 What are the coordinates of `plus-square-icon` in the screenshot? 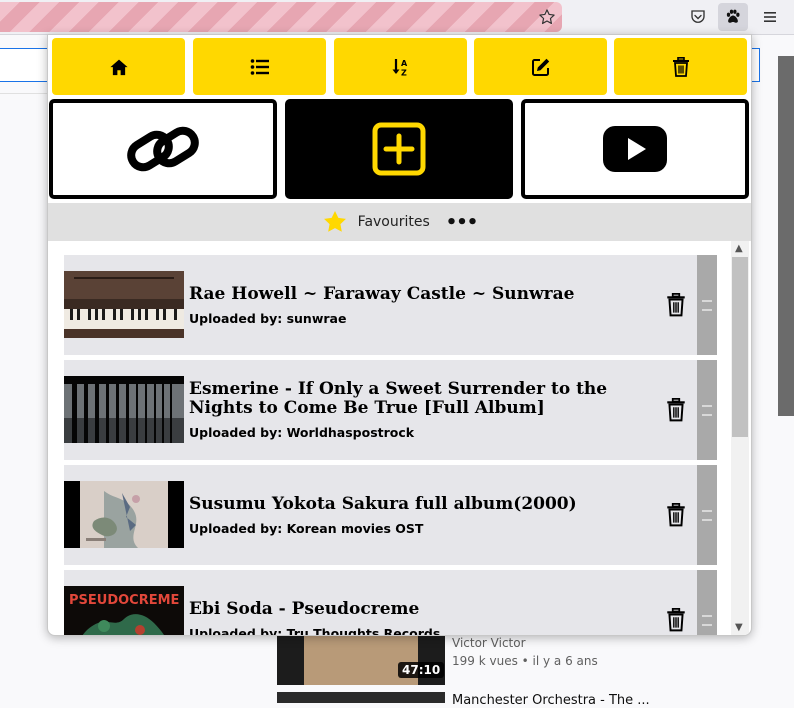 It's located at (399, 149).